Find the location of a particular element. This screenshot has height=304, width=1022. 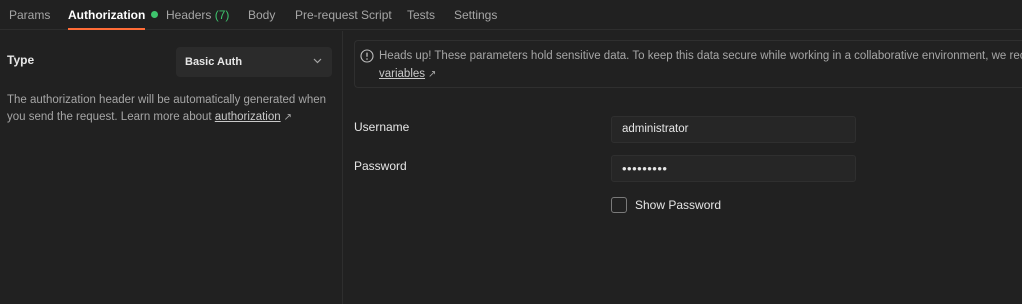

tab-params: Params is located at coordinates (29, 15).